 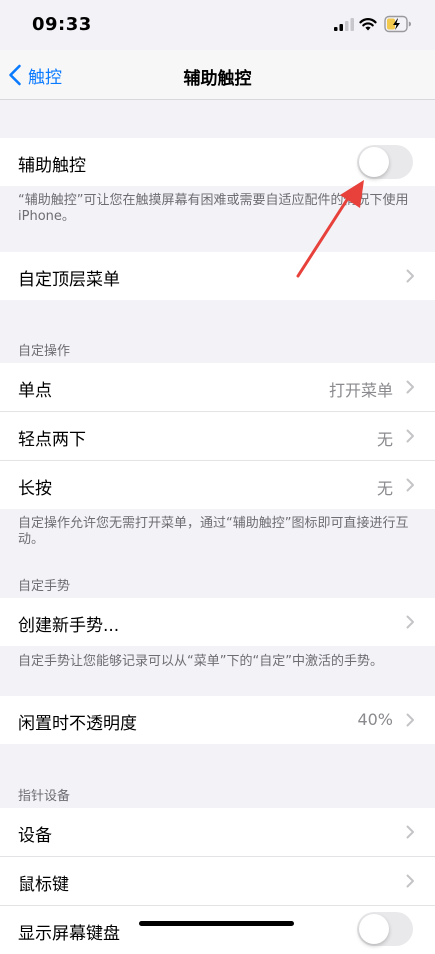 I want to click on idle-opacity-row: 闲置时不透明度 40%, so click(x=217, y=720).